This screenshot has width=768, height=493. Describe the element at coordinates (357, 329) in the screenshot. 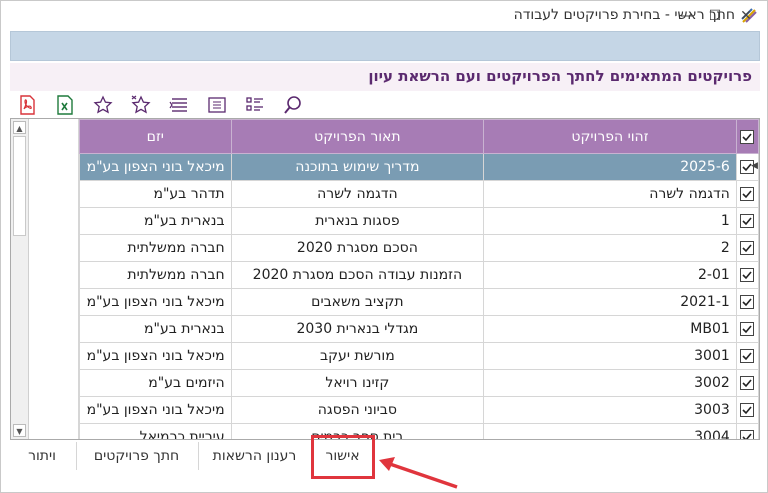

I see `cell-project-description: מגדלי בנארית 2030` at that location.